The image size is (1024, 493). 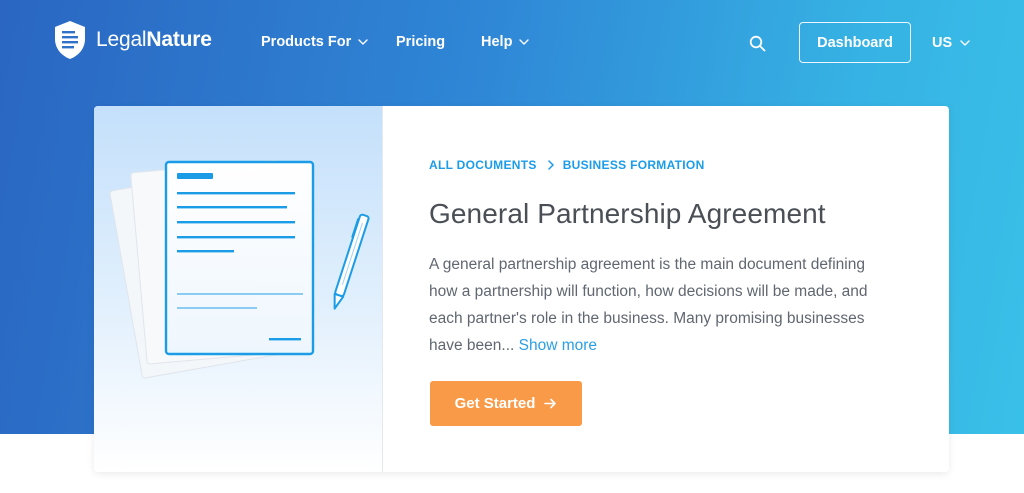 I want to click on nav-products-for-label: Products For, so click(x=306, y=42).